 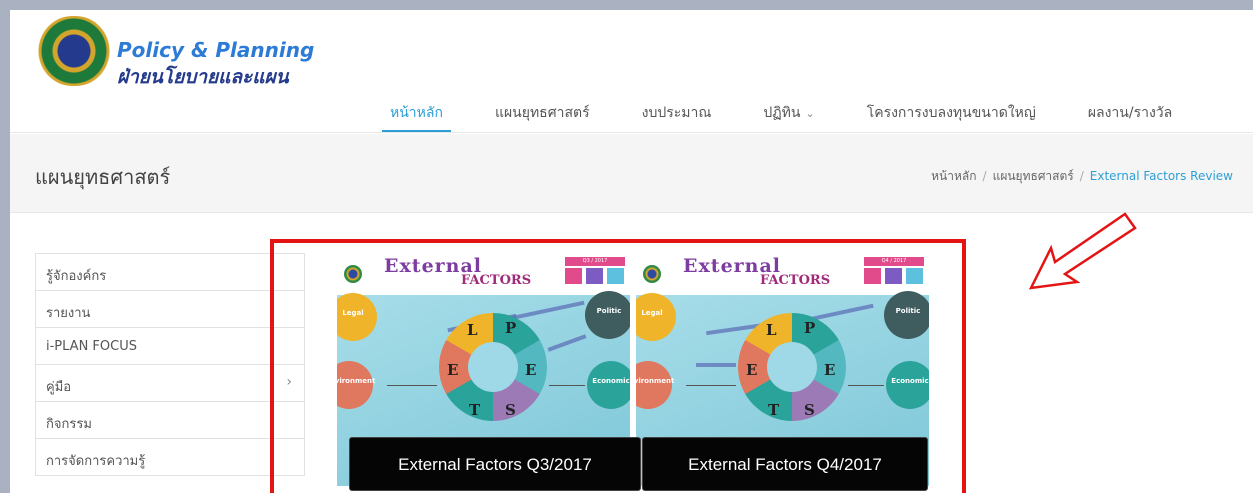 I want to click on outline-arrow-pointing-down-left-icon, so click(x=1082, y=251).